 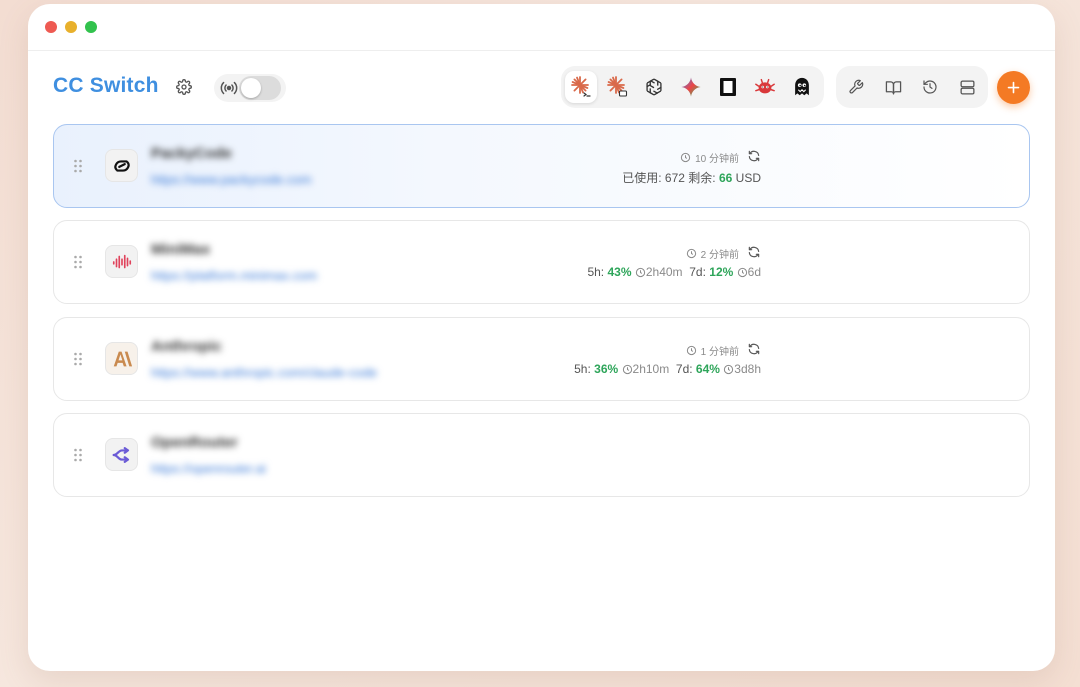 I want to click on gemini-icon, so click(x=691, y=87).